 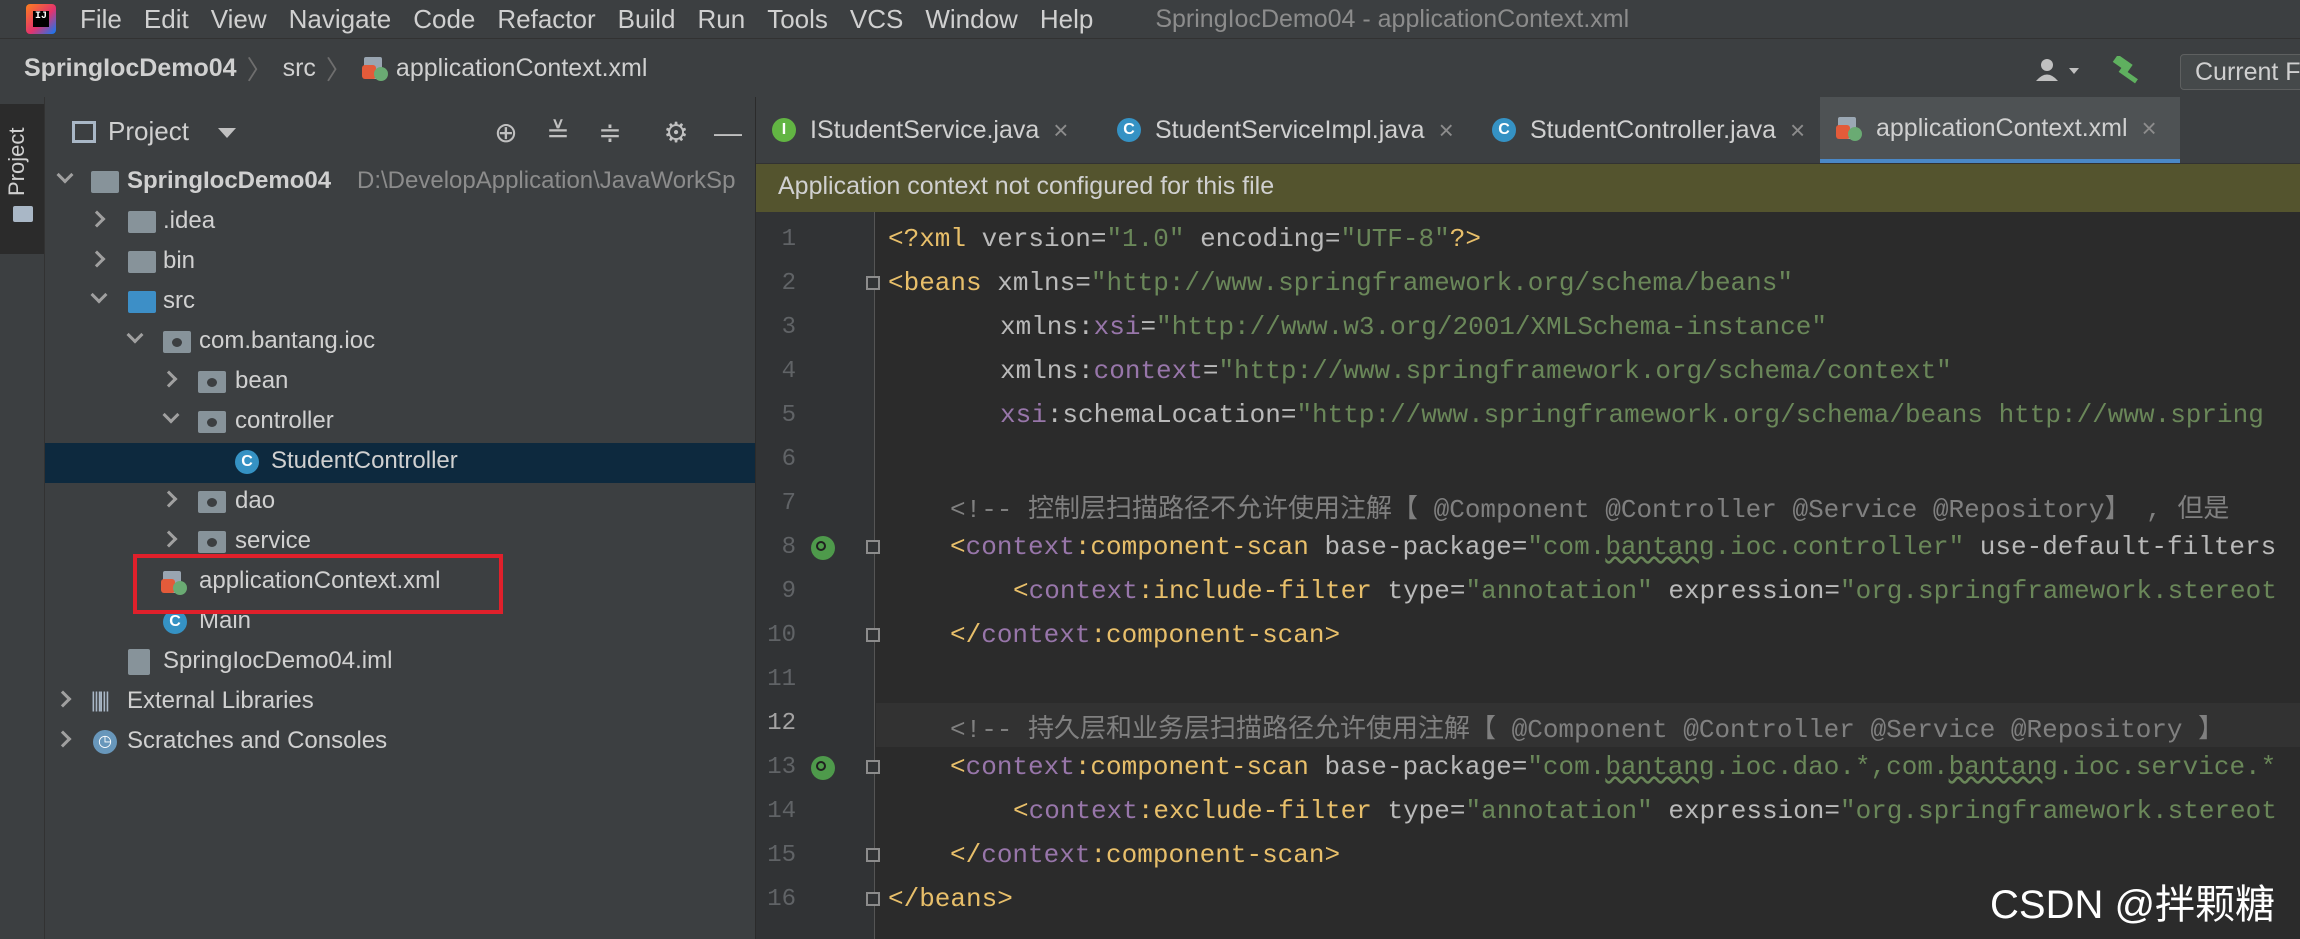 I want to click on line-number: 12, so click(x=781, y=723).